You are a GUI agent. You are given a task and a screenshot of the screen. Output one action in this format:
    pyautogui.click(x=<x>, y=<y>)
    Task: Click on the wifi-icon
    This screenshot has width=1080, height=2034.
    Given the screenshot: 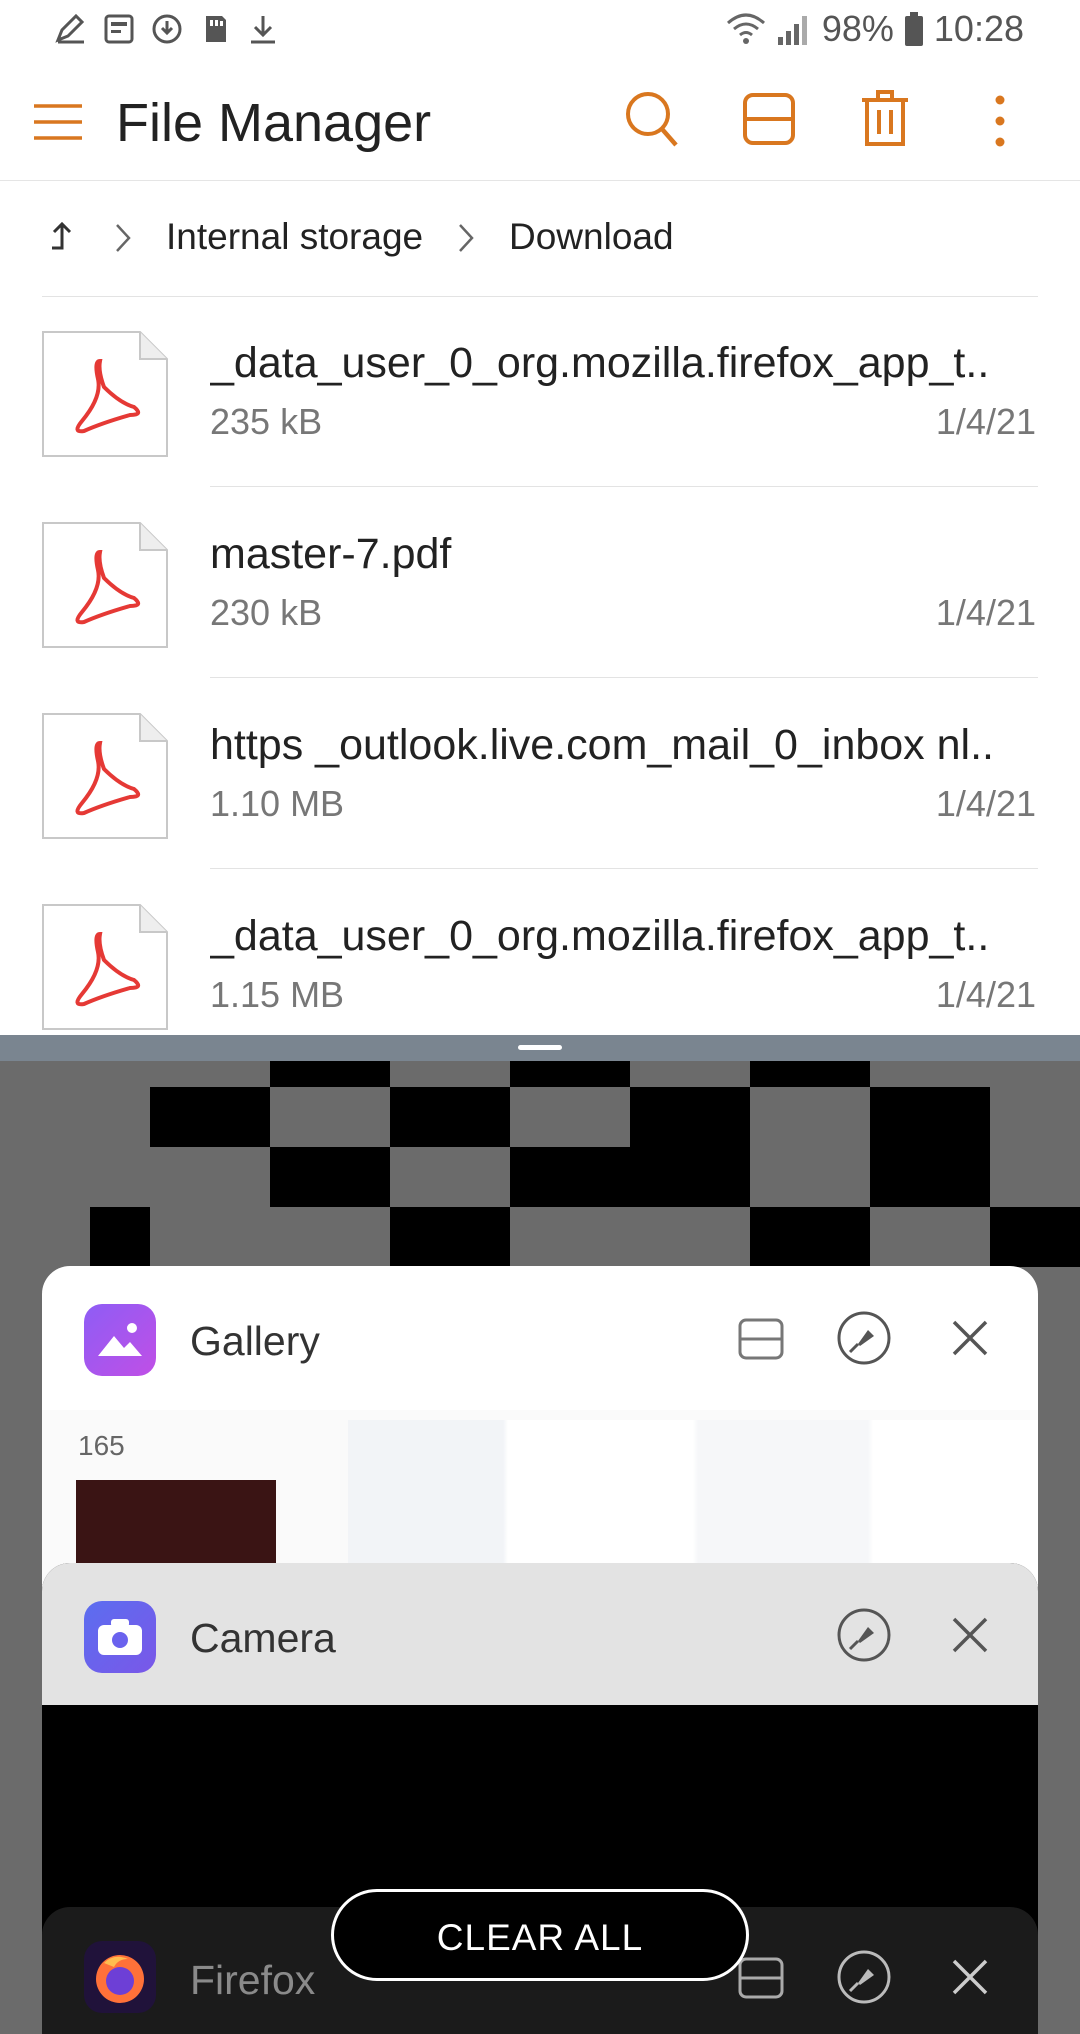 What is the action you would take?
    pyautogui.click(x=745, y=28)
    